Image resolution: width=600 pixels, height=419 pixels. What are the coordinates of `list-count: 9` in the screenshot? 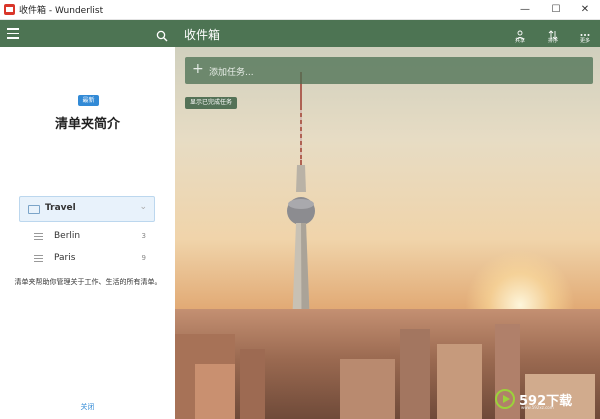 It's located at (143, 258).